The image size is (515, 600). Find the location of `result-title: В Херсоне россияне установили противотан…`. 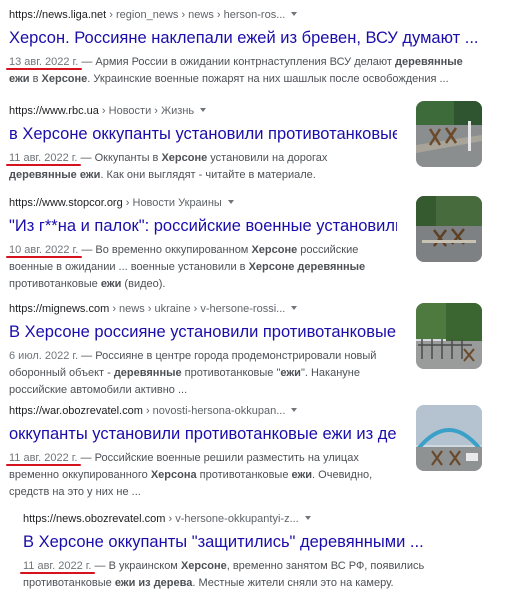

result-title: В Херсоне россияне установили противотан… is located at coordinates (203, 332).